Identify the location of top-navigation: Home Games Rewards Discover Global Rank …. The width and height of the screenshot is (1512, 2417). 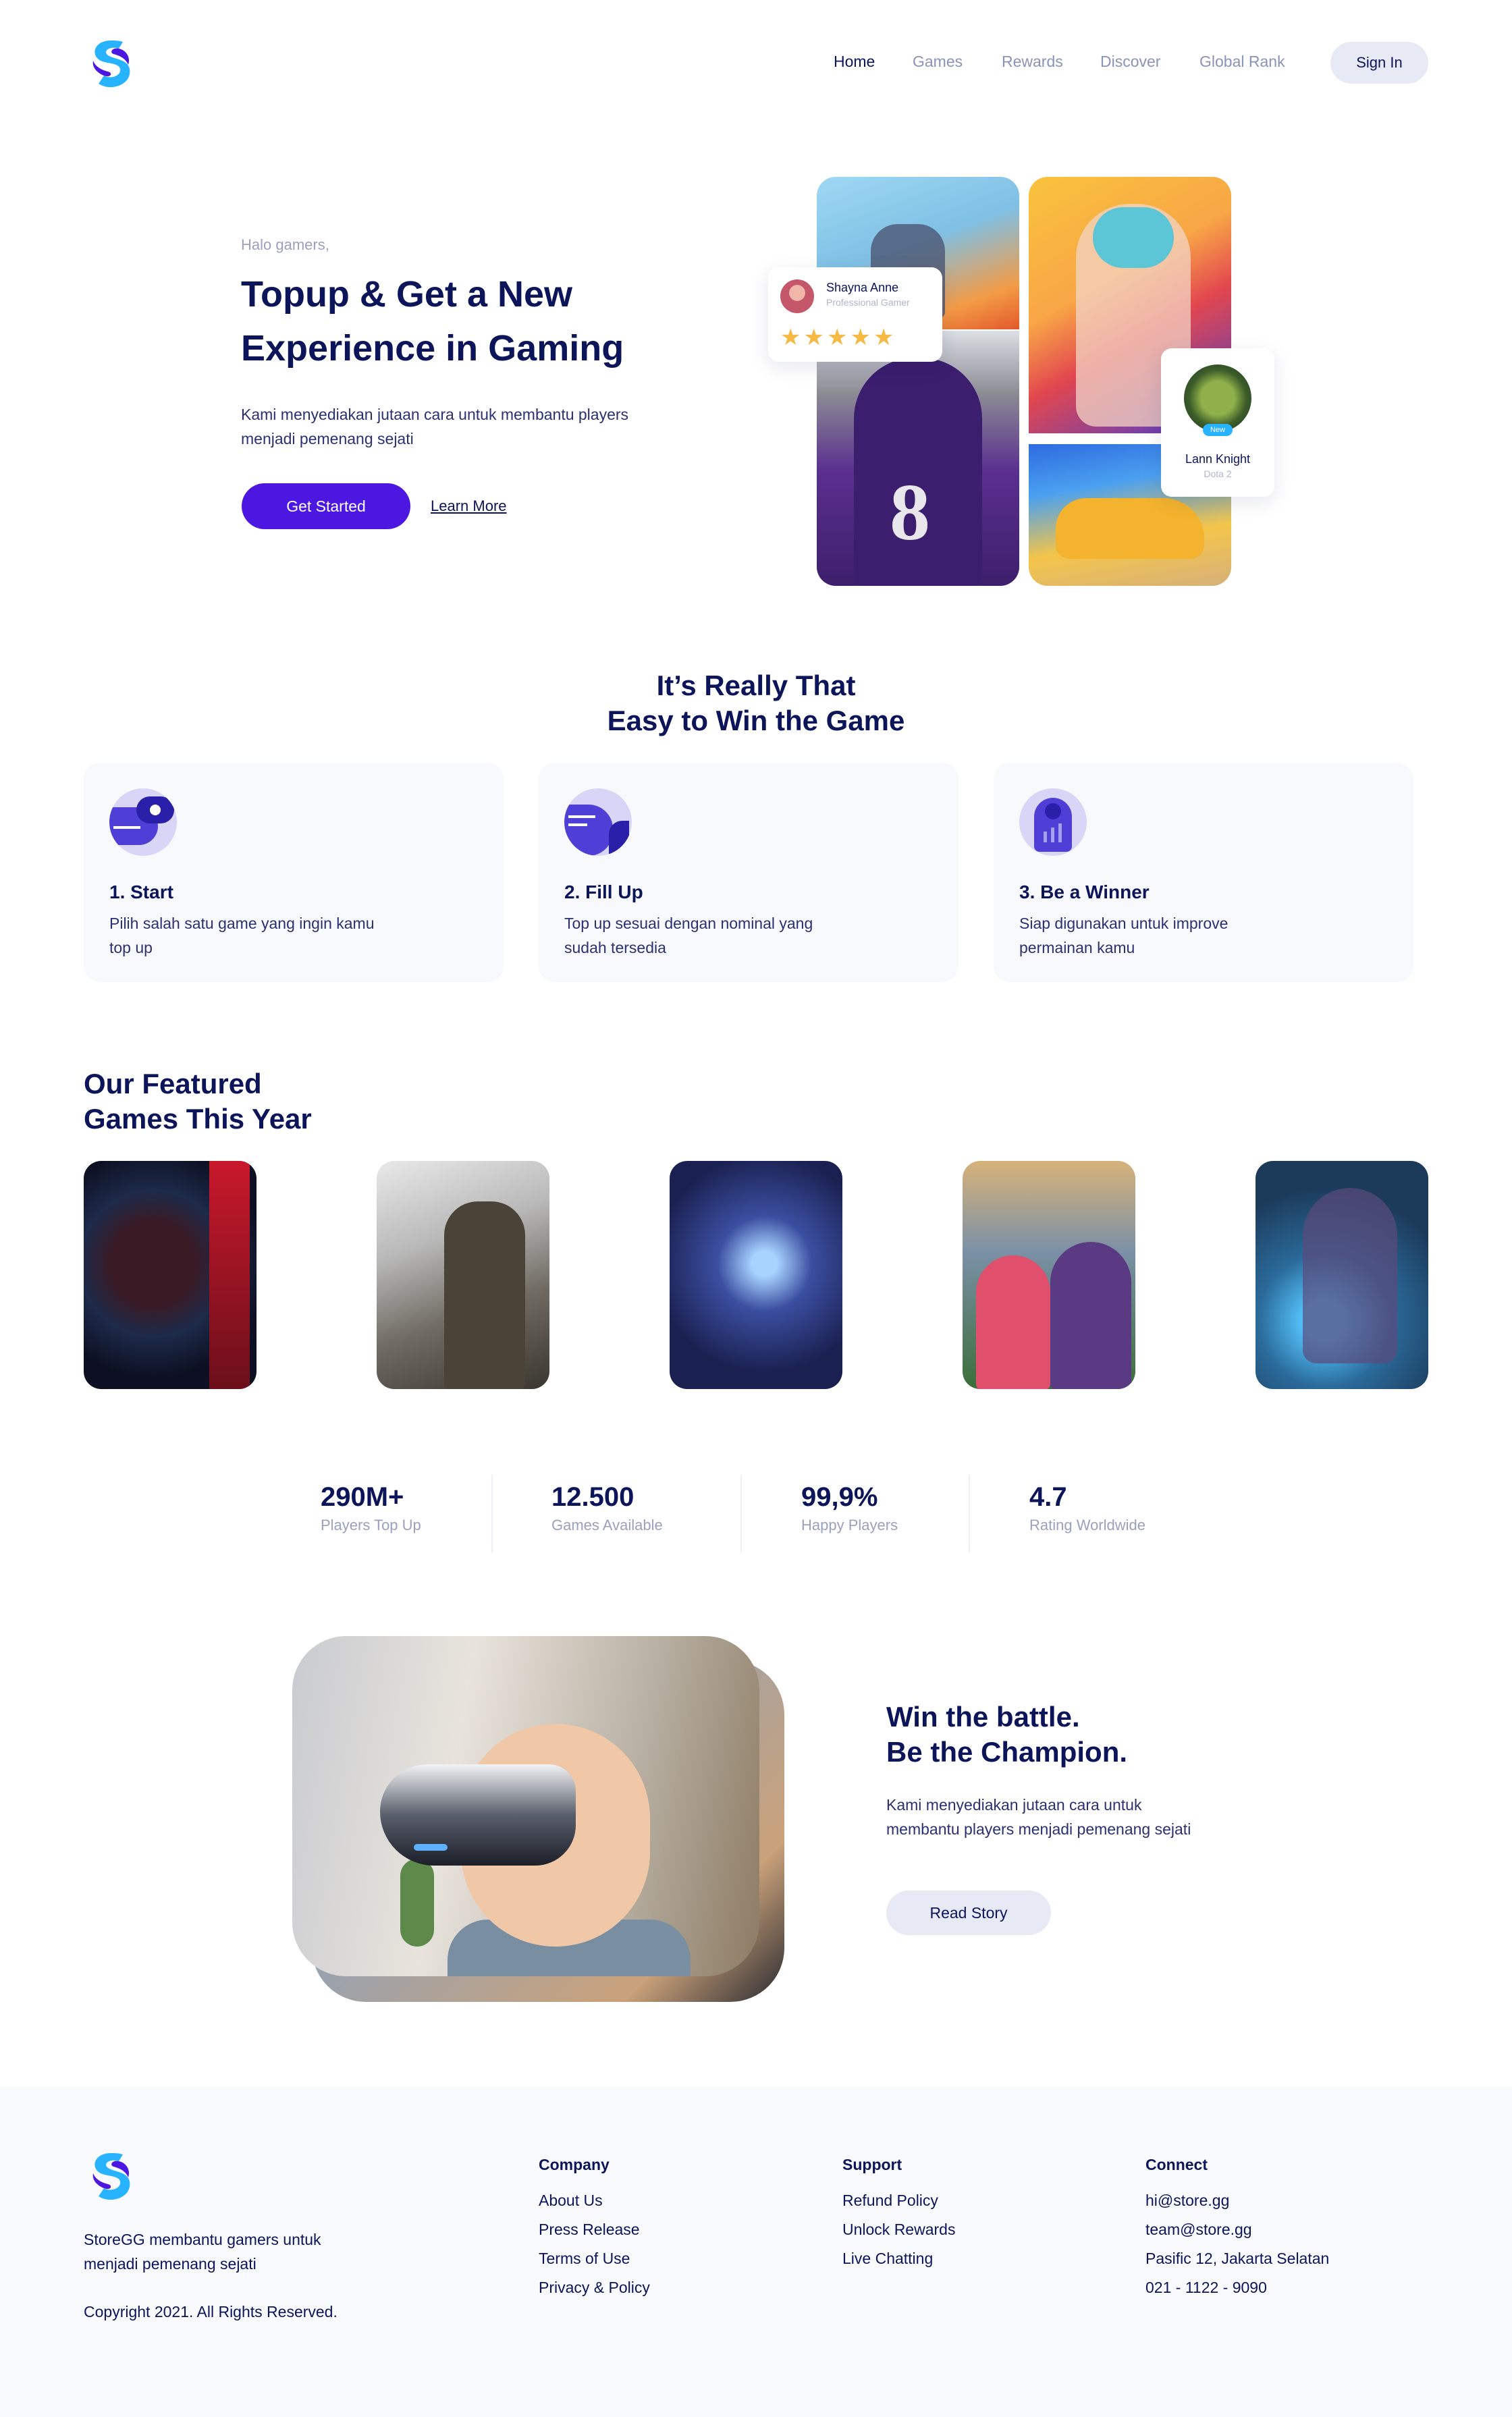
(756, 64).